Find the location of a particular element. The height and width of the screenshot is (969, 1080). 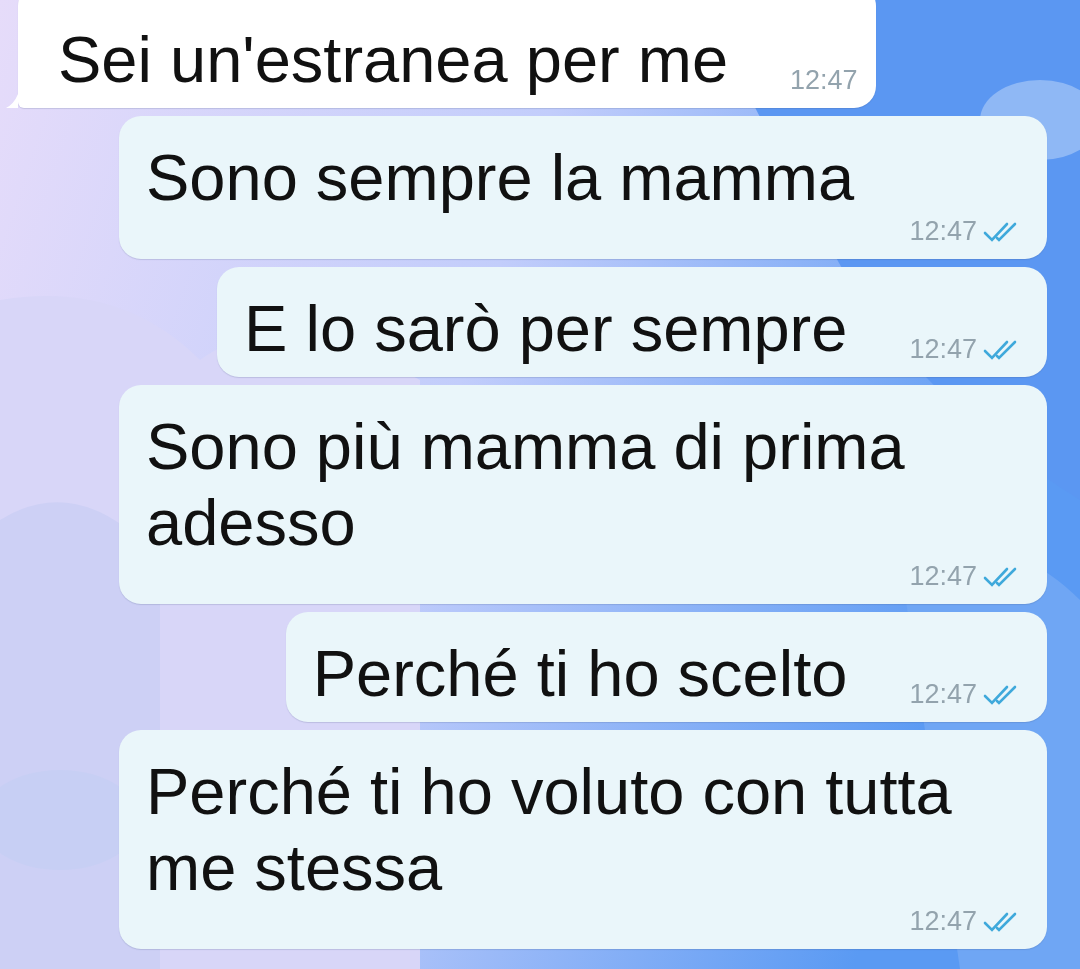

message-text: Perché ti ho scelto is located at coordinates (580, 674).